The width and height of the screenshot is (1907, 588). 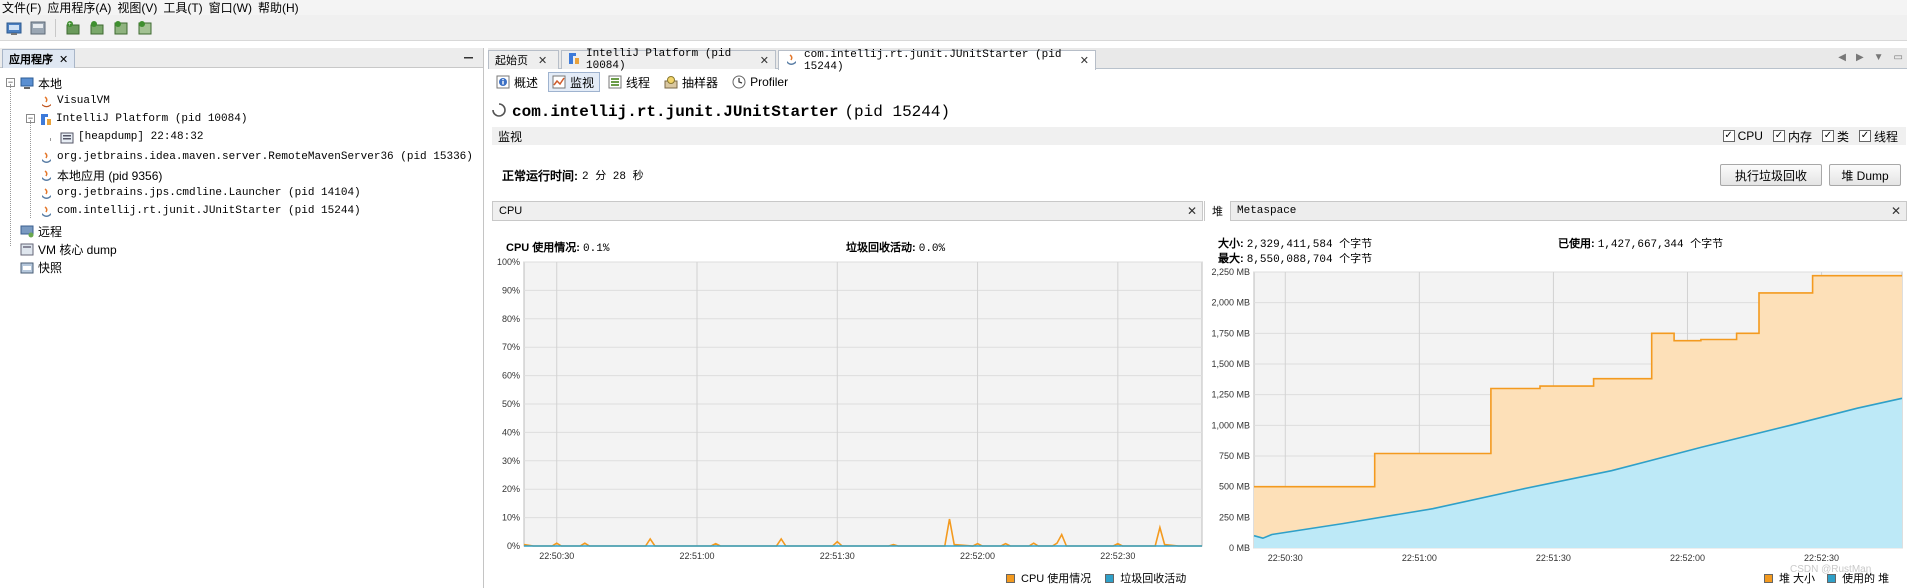 What do you see at coordinates (183, 8) in the screenshot?
I see `menu-item: 工具(T)` at bounding box center [183, 8].